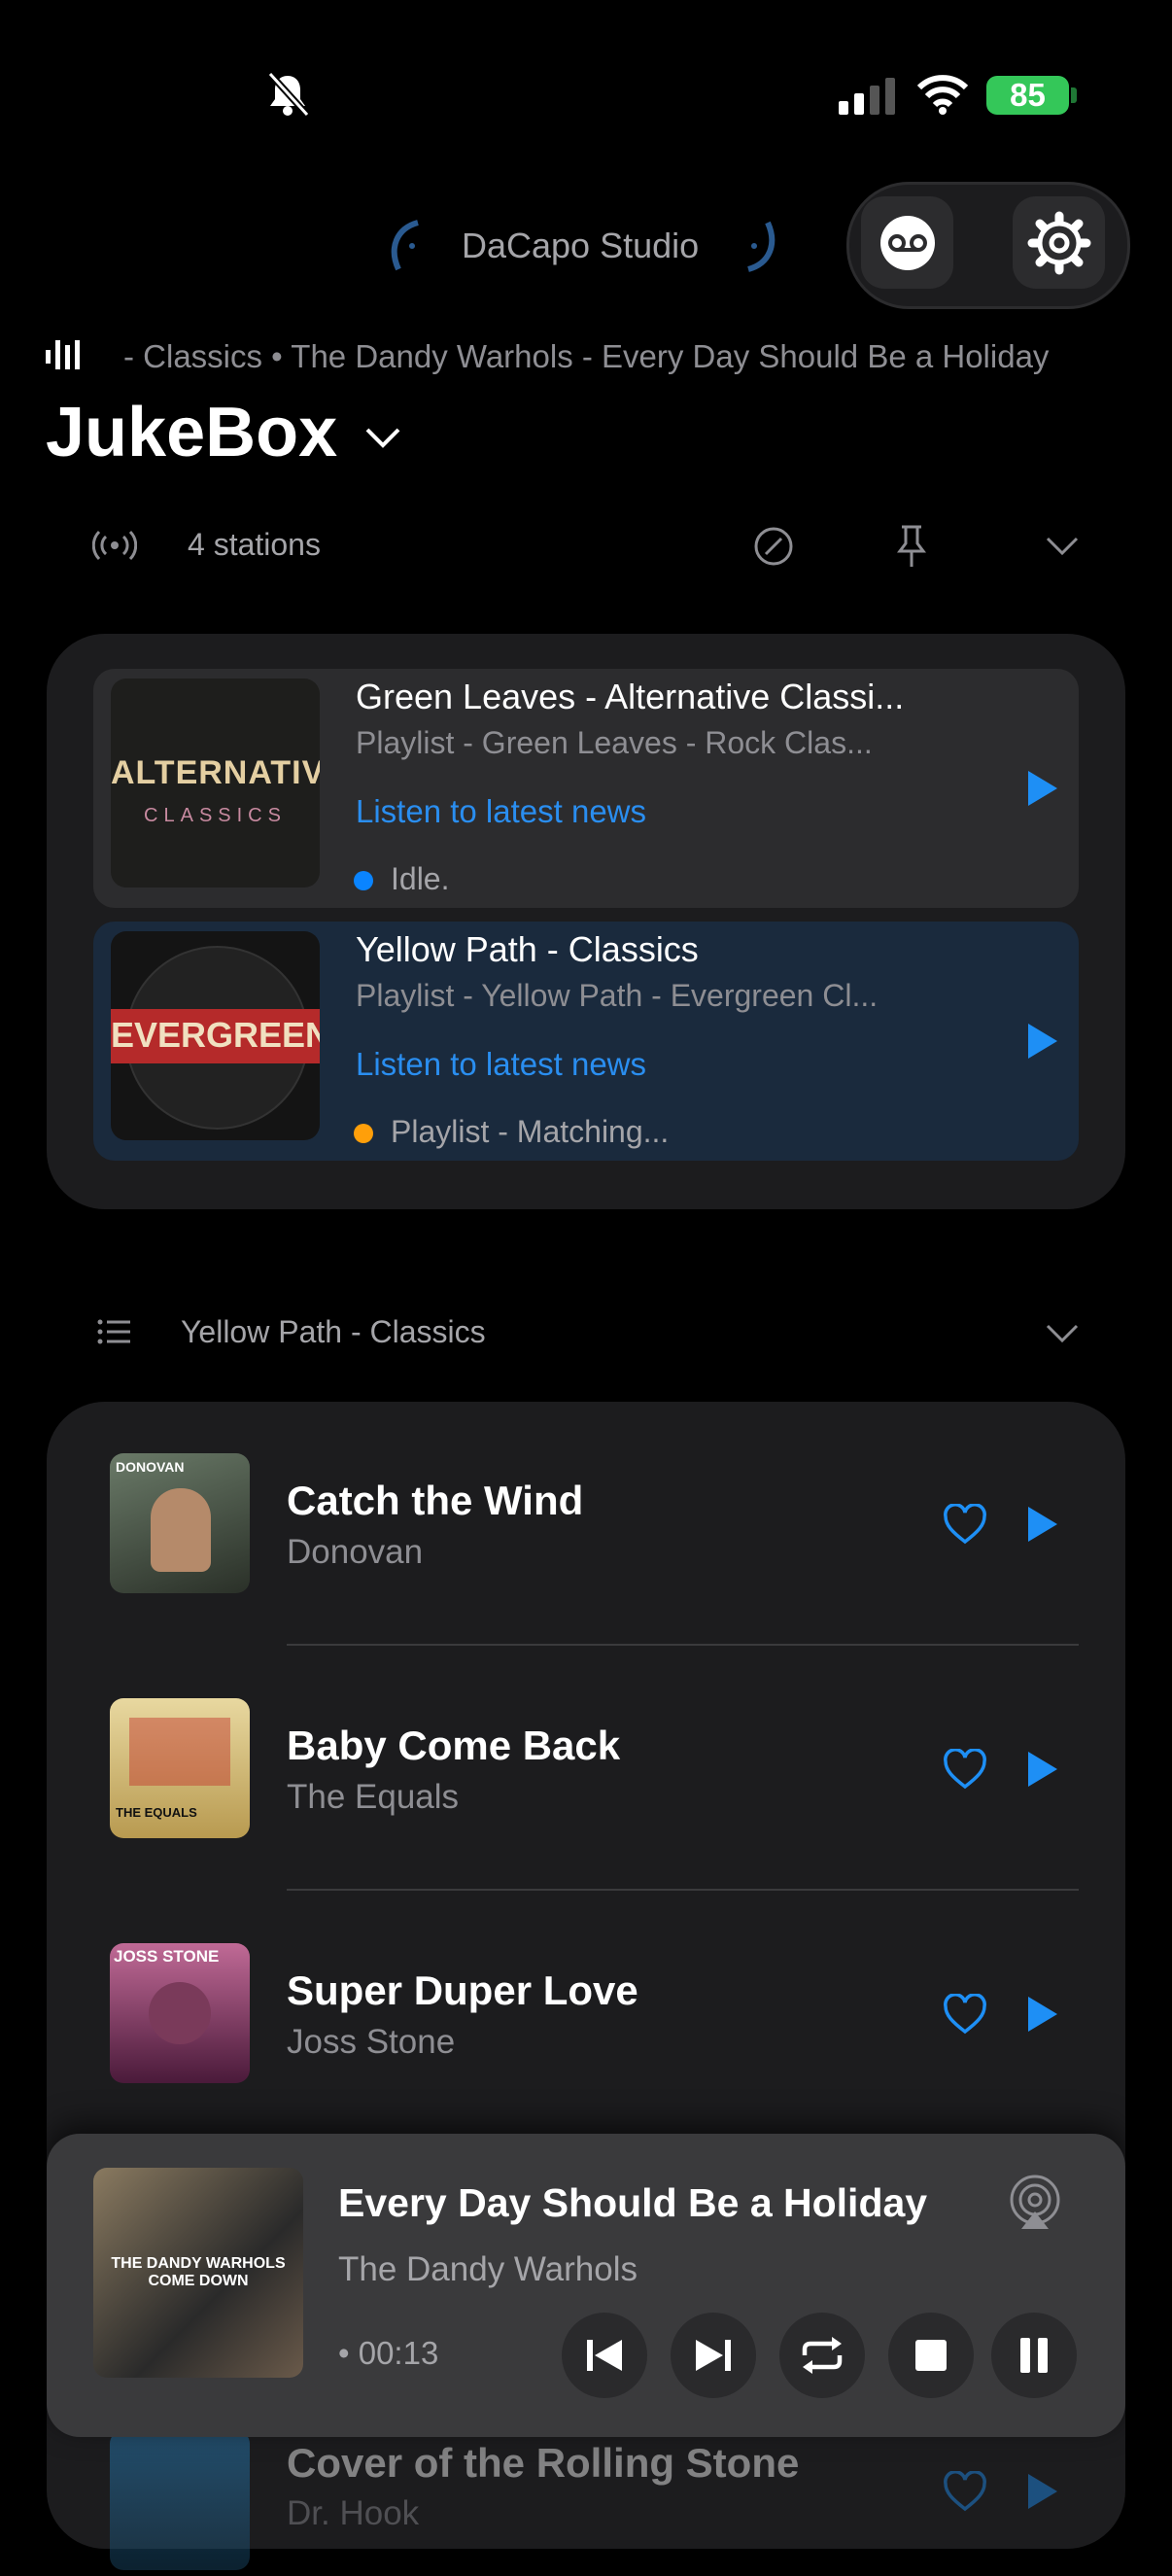 The image size is (1172, 2576). What do you see at coordinates (421, 878) in the screenshot?
I see `station-status: Idle.` at bounding box center [421, 878].